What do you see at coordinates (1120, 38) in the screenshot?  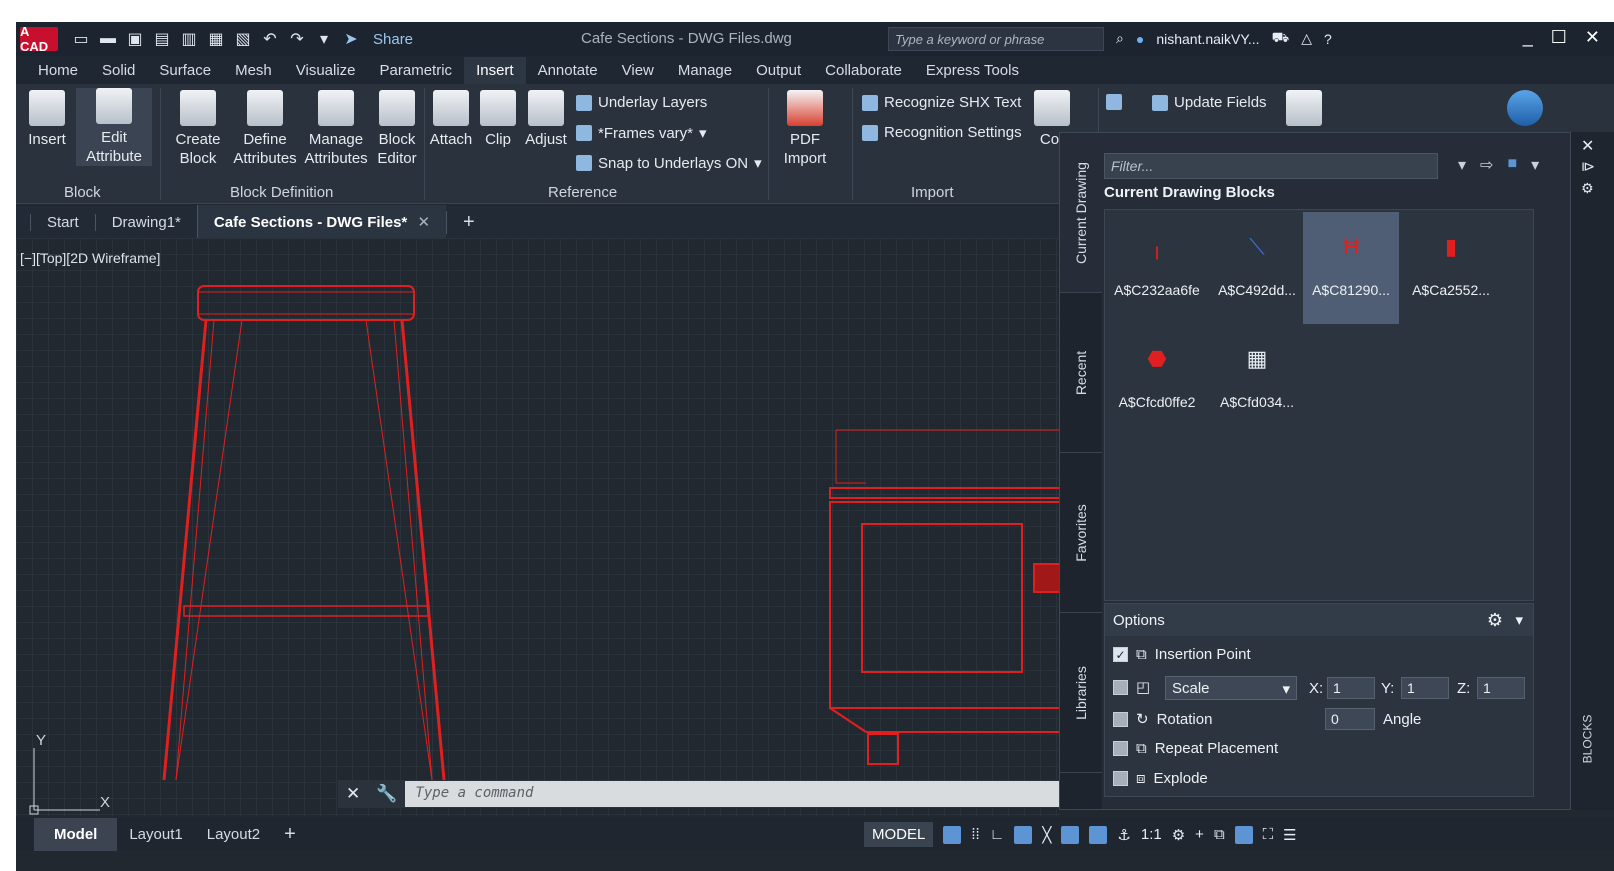 I see `search-icon: ⌕` at bounding box center [1120, 38].